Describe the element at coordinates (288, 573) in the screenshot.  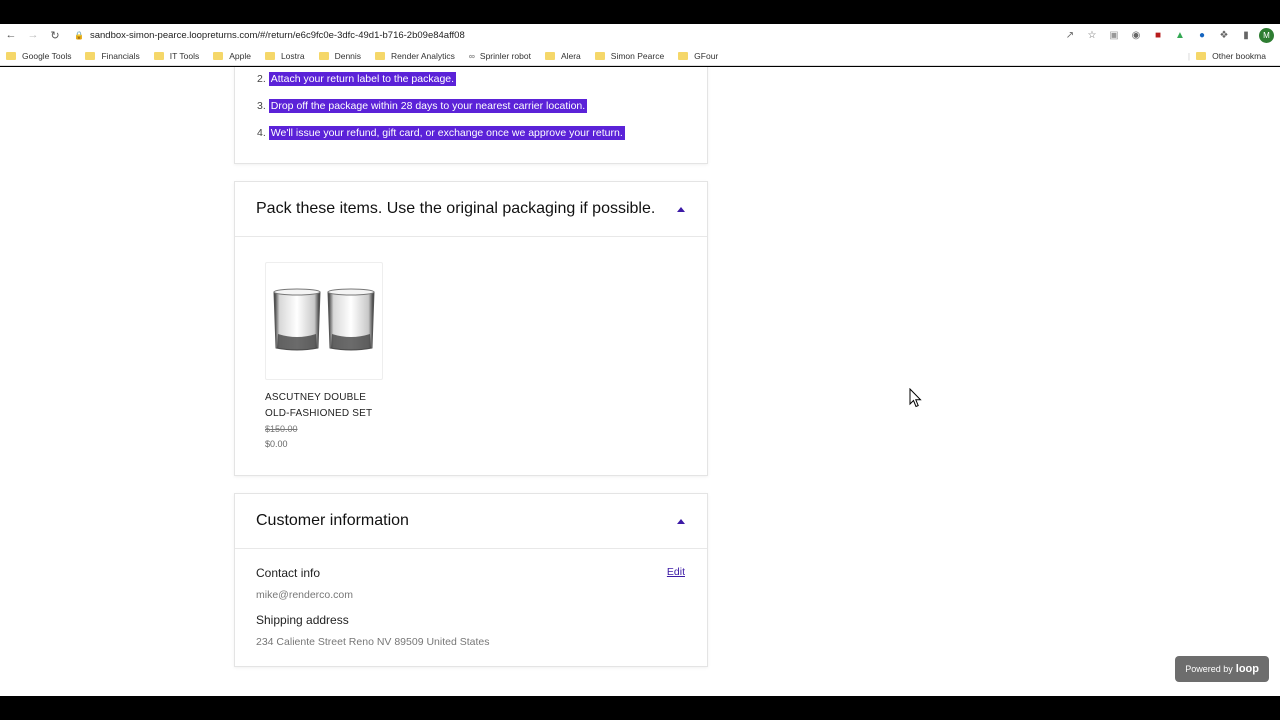
I see `contact-info-label: Contact info` at that location.